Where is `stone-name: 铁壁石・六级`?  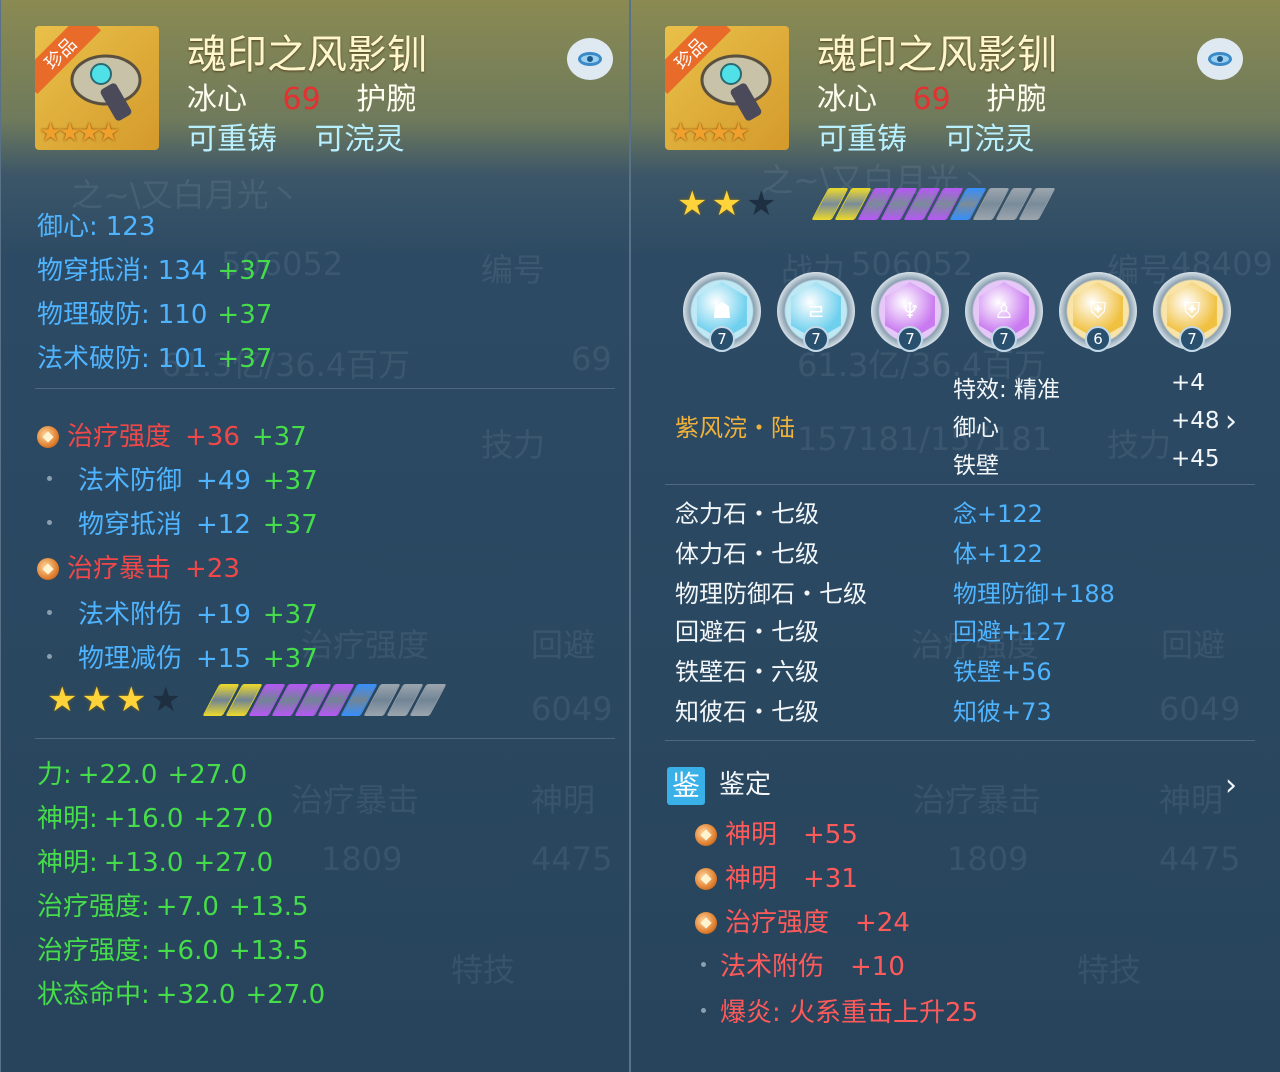
stone-name: 铁壁石・六级 is located at coordinates (747, 672).